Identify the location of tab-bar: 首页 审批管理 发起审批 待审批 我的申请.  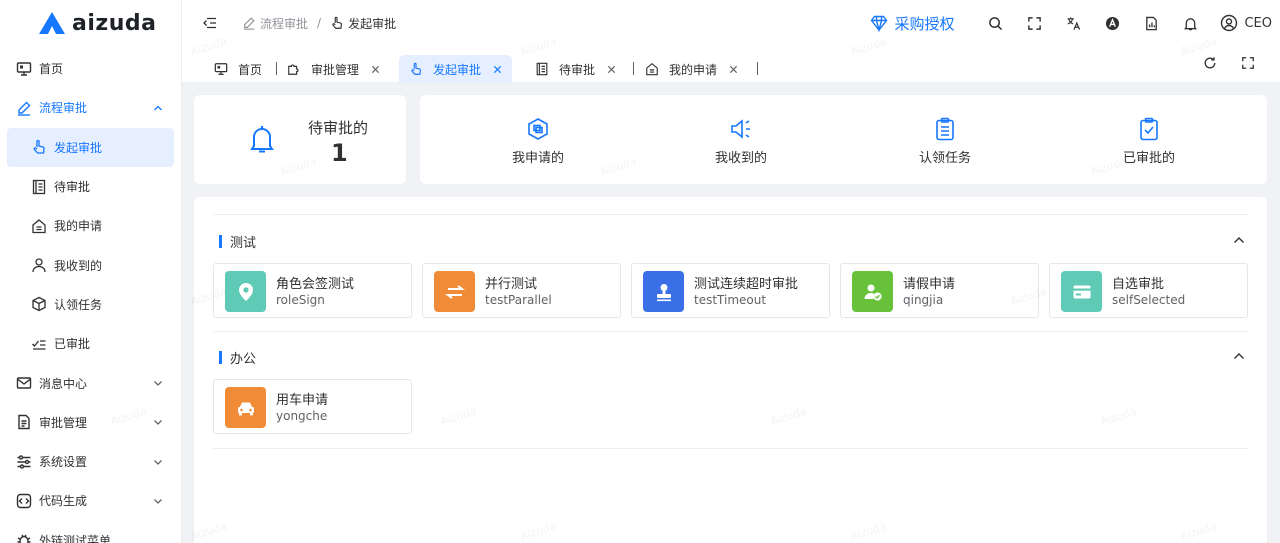
(731, 64).